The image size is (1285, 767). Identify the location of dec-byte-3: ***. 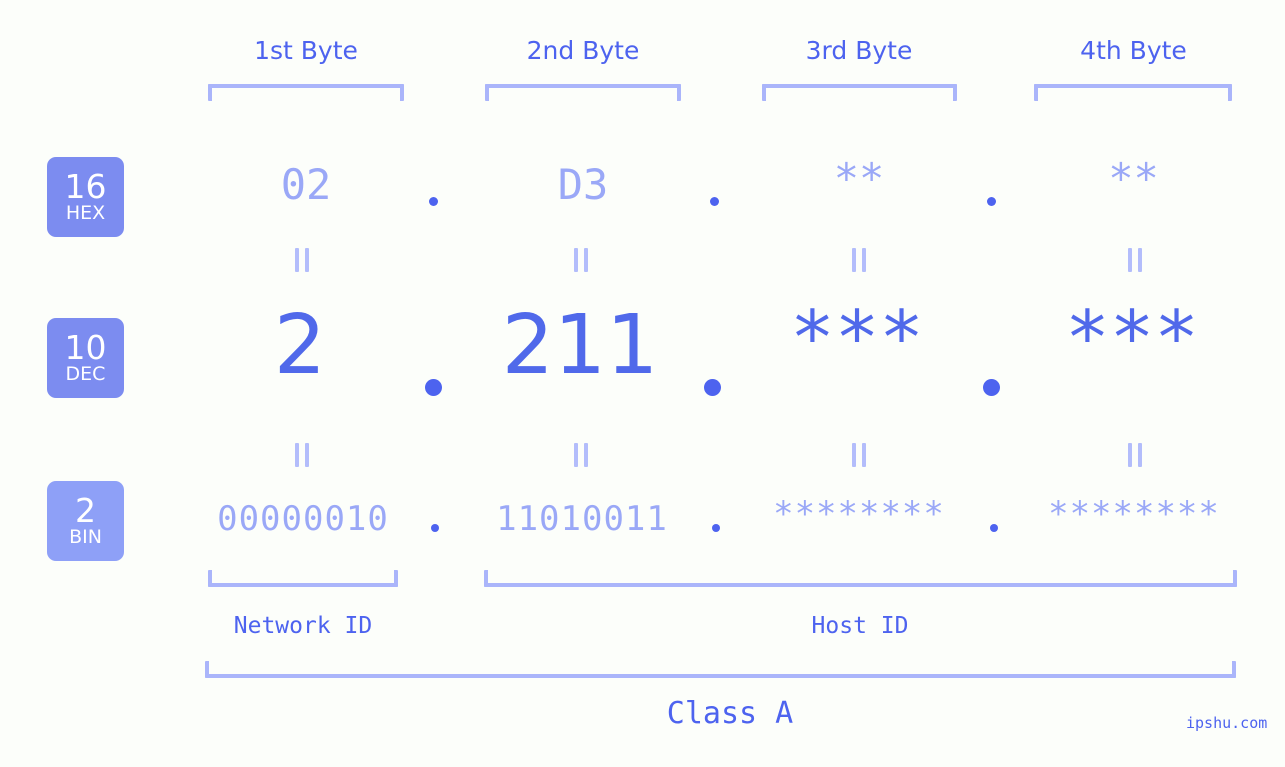
(857, 338).